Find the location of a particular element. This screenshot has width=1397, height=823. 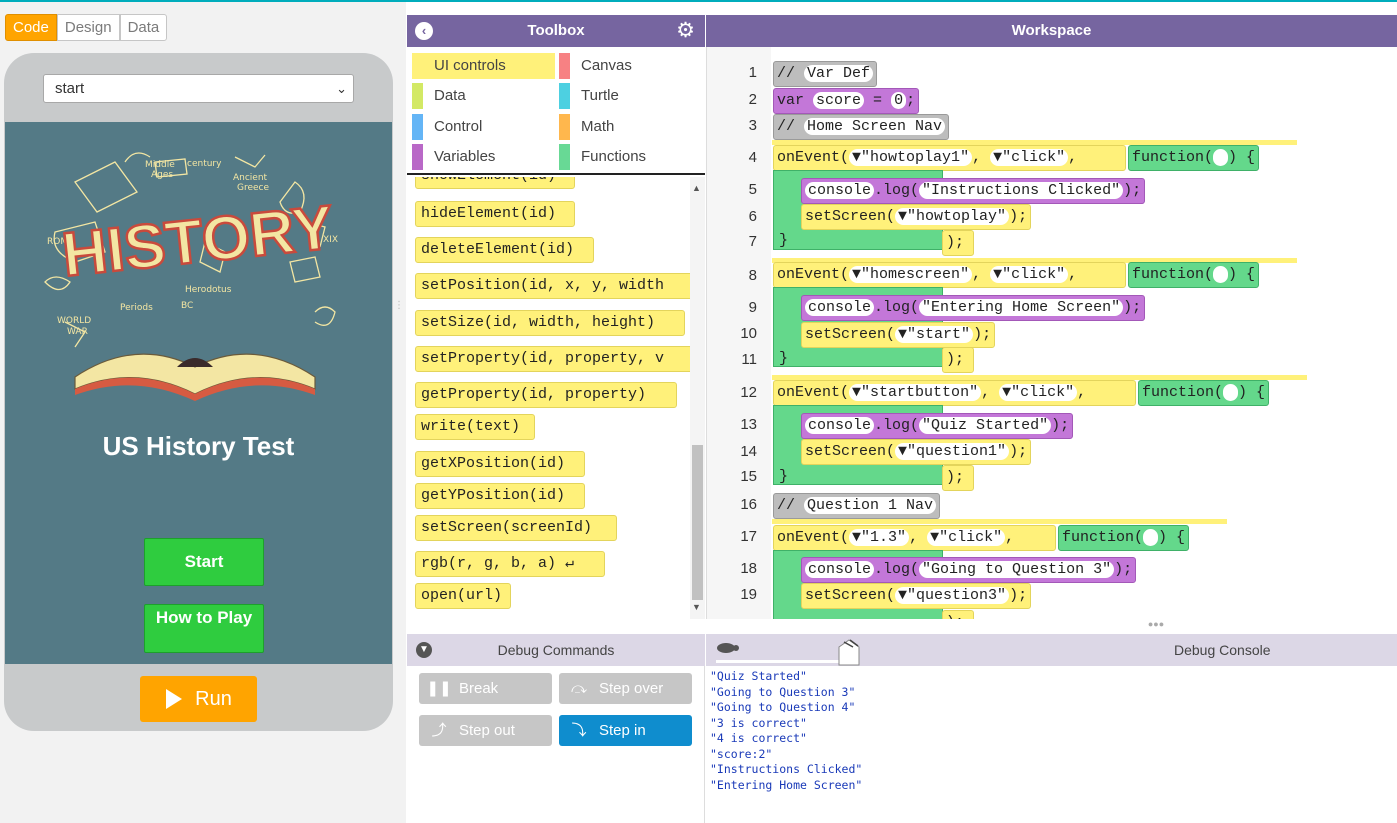

category-turtle: Turtle is located at coordinates (629, 96).